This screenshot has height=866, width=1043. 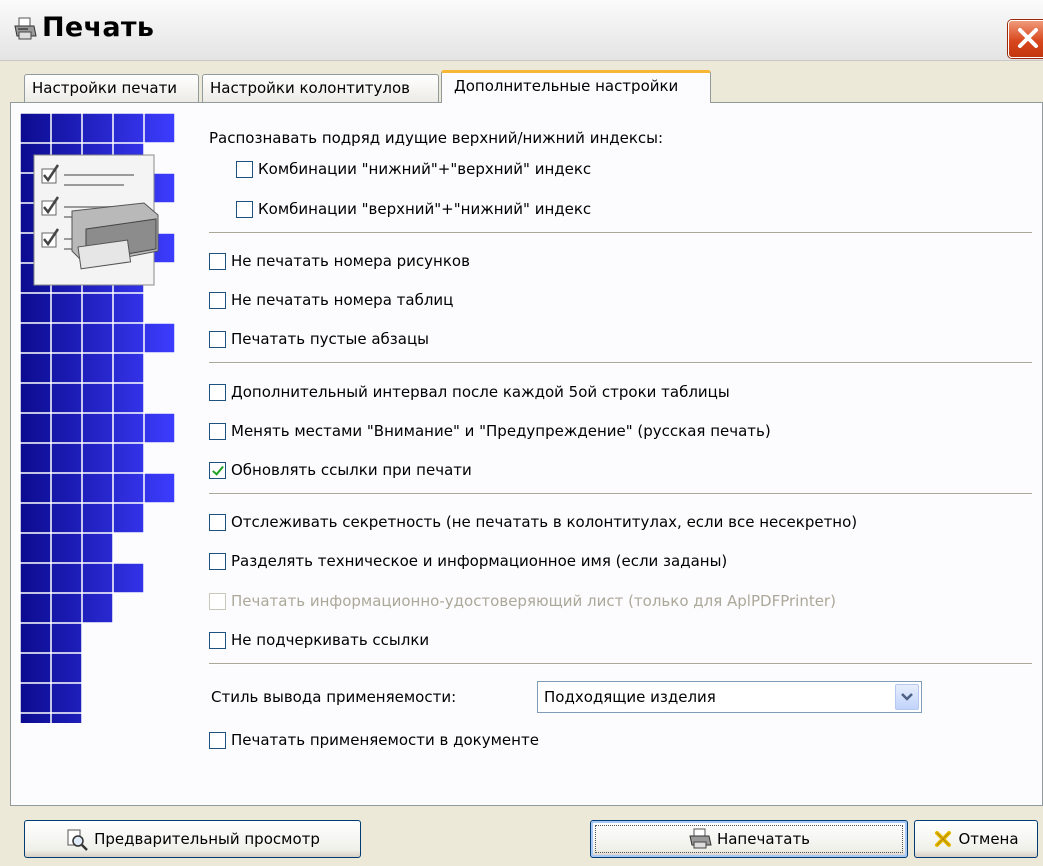 I want to click on tab-additional-settings: Дополнительные настройки, so click(x=576, y=86).